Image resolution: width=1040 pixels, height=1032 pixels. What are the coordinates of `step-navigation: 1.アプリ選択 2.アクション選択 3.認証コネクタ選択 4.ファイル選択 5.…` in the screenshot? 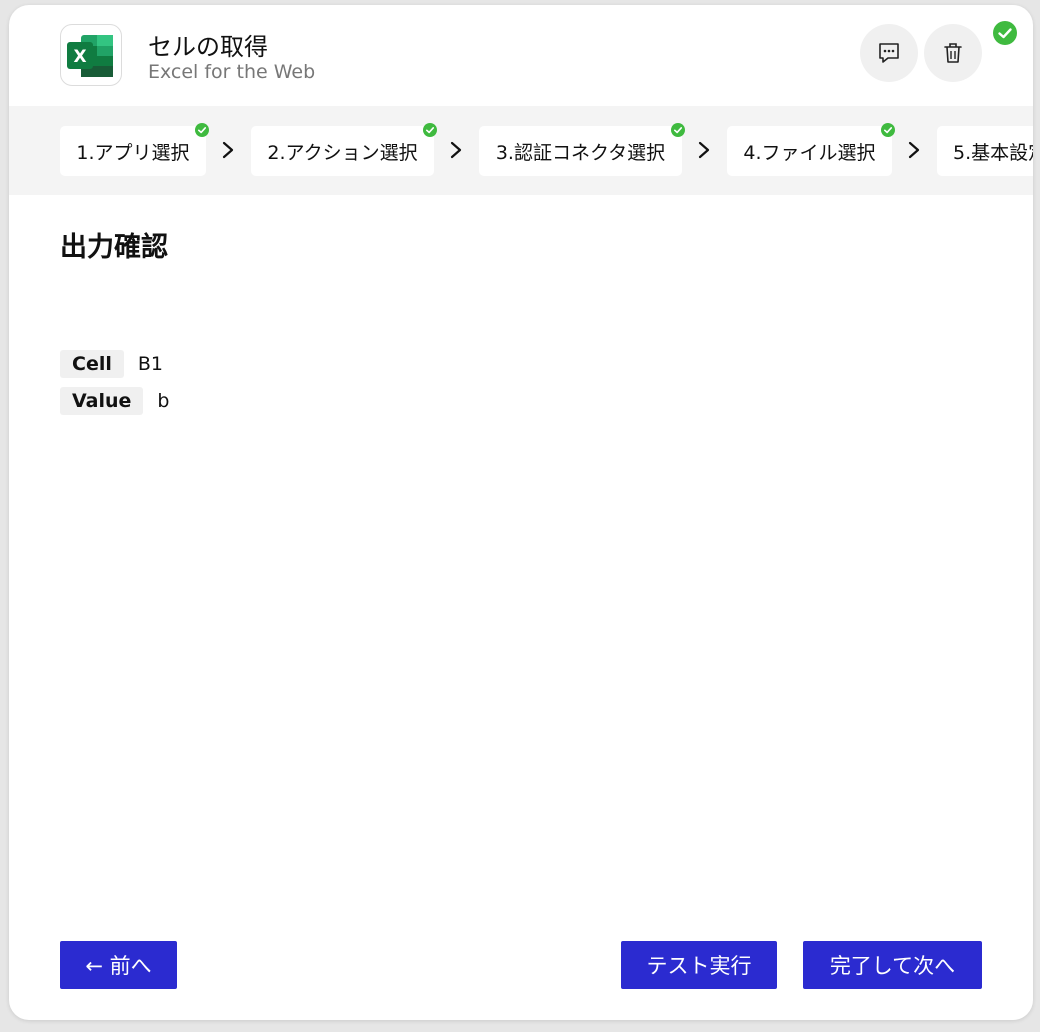 It's located at (521, 150).